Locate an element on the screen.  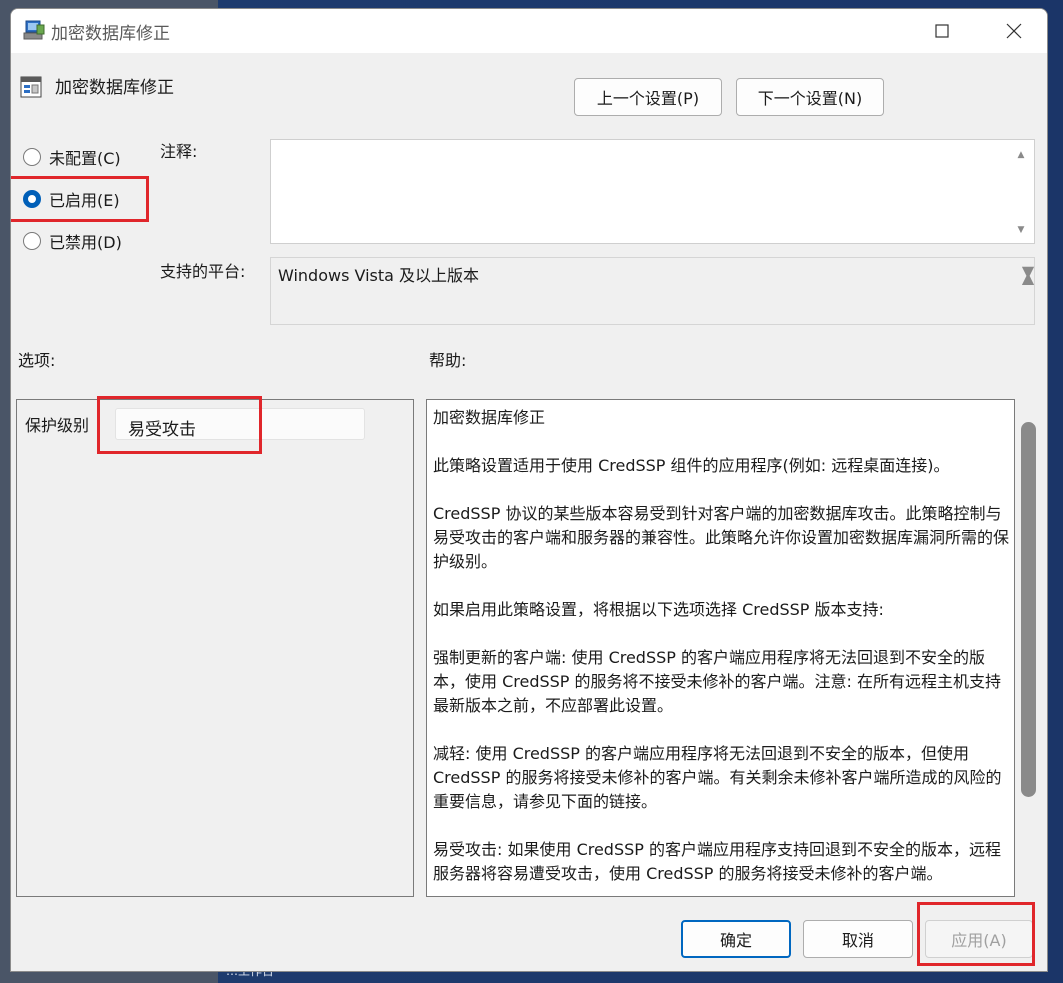
radio-label: 已禁用(D) is located at coordinates (85, 242).